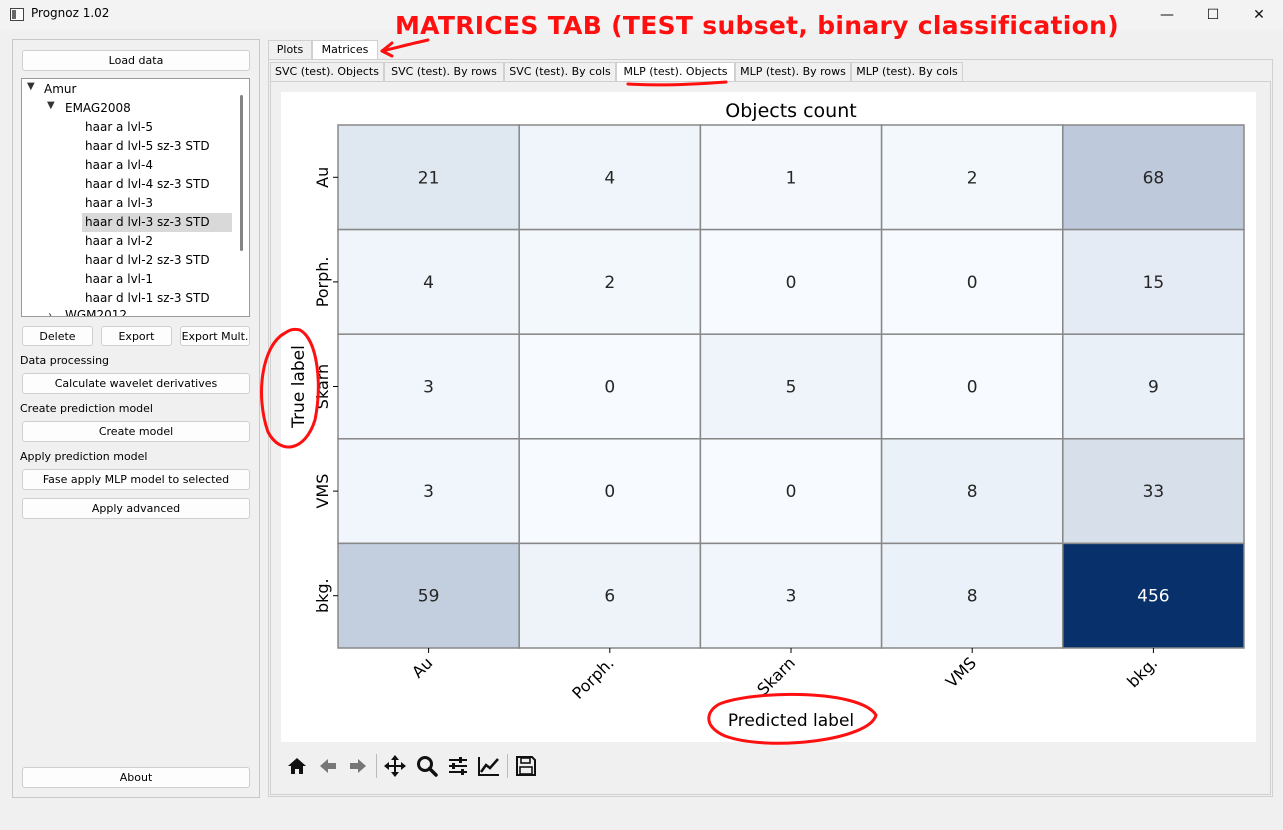 This screenshot has height=830, width=1283. I want to click on configure-subplots-icon, so click(458, 766).